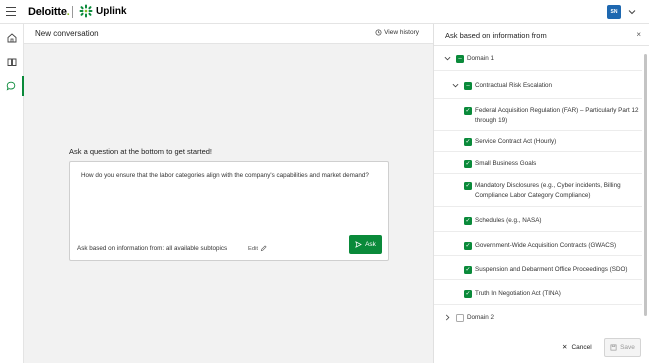 The image size is (649, 363). Describe the element at coordinates (565, 347) in the screenshot. I see `close-icon: ✕` at that location.